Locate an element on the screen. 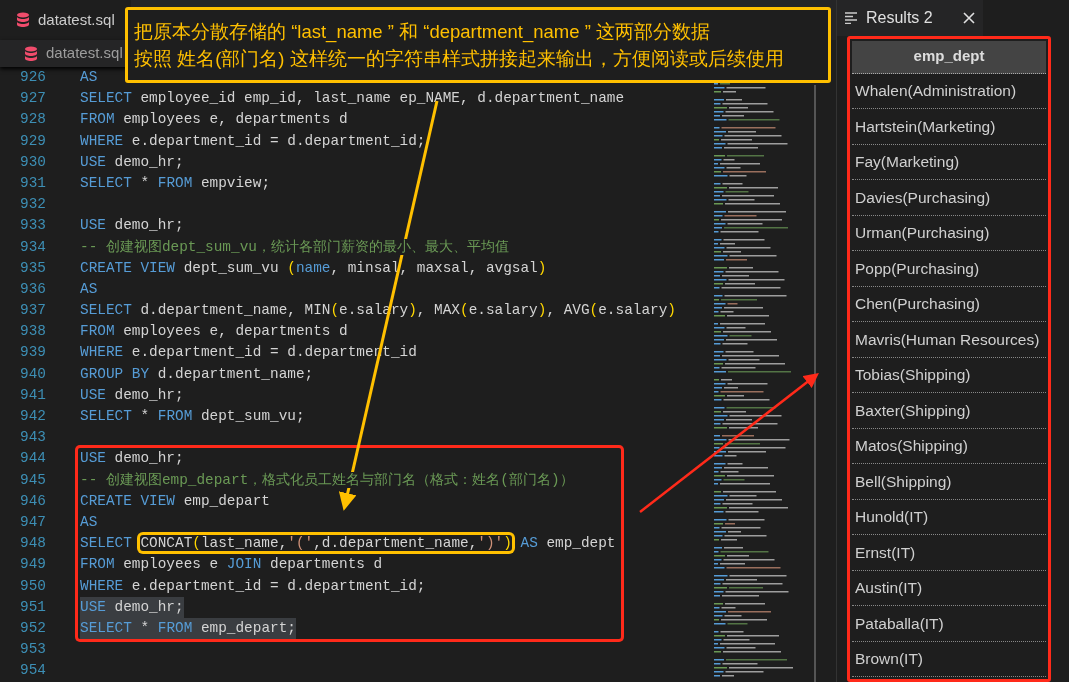  table-cell-text: Popp(Purchasing) is located at coordinates (917, 268).